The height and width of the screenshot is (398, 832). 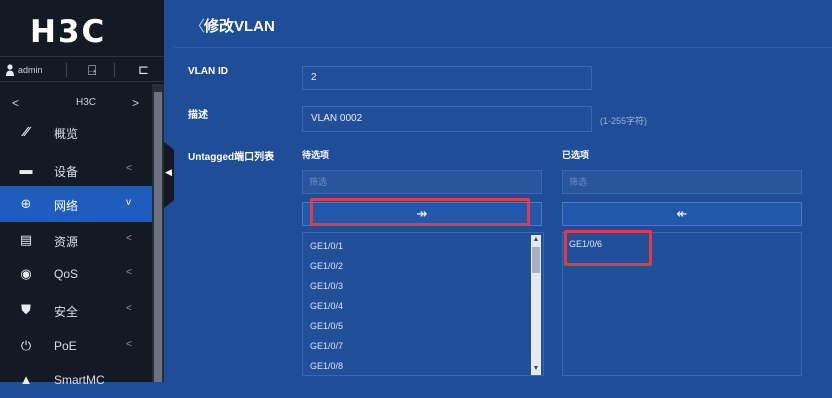 I want to click on list-item: GE1/0/1, so click(x=326, y=246).